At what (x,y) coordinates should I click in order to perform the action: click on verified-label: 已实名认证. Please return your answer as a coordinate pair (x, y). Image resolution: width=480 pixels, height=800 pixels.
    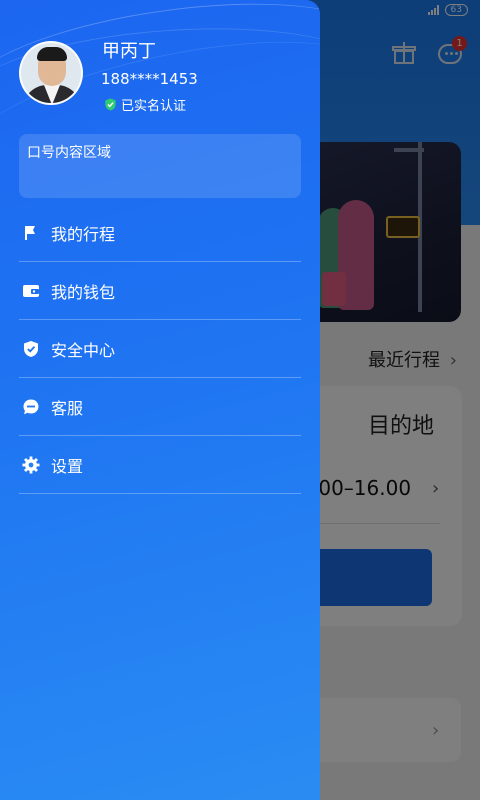
    Looking at the image, I should click on (154, 106).